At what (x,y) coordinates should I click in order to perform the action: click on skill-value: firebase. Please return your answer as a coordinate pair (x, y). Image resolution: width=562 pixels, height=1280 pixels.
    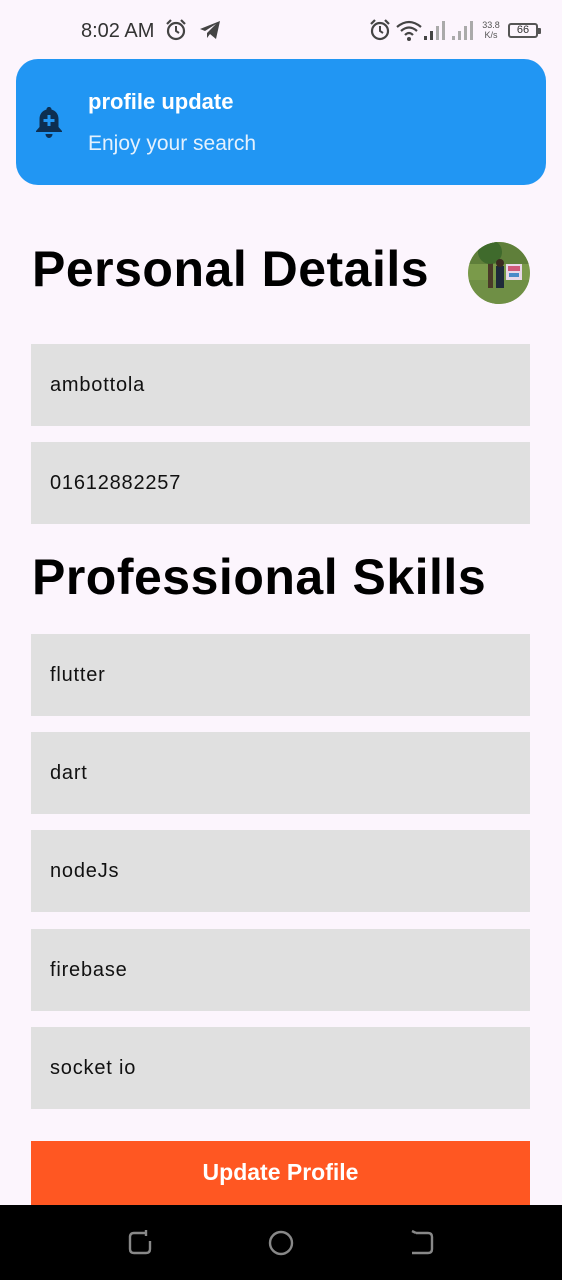
    Looking at the image, I should click on (89, 969).